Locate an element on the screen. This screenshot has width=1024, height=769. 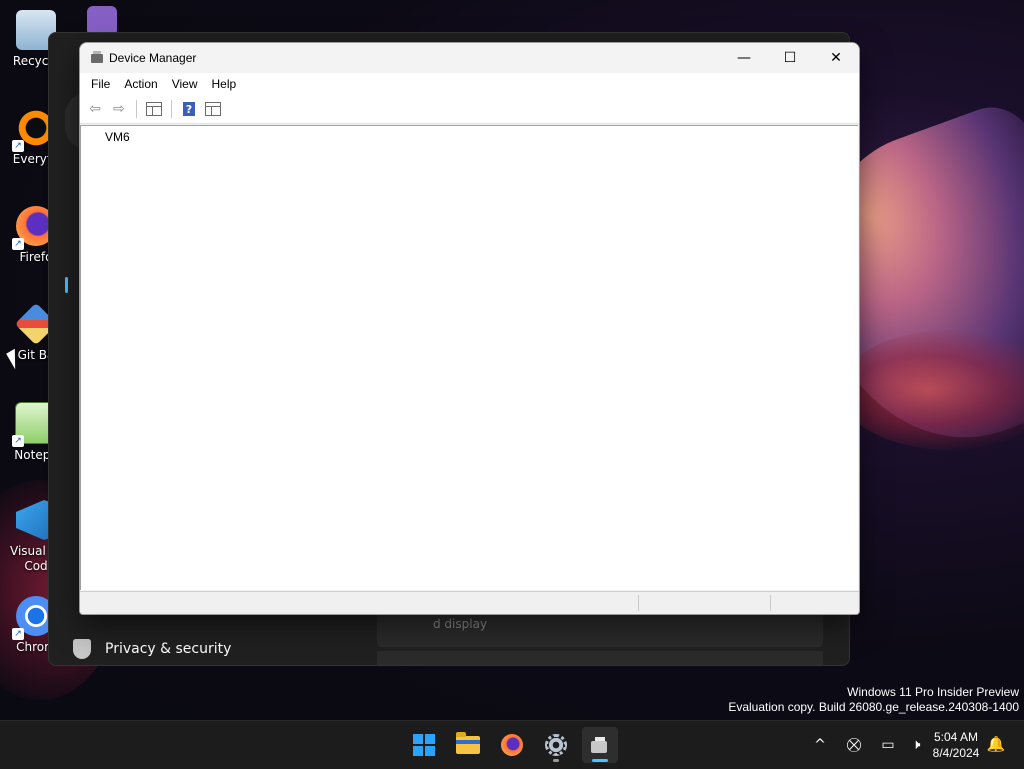
console-tree-icon is located at coordinates (154, 109).